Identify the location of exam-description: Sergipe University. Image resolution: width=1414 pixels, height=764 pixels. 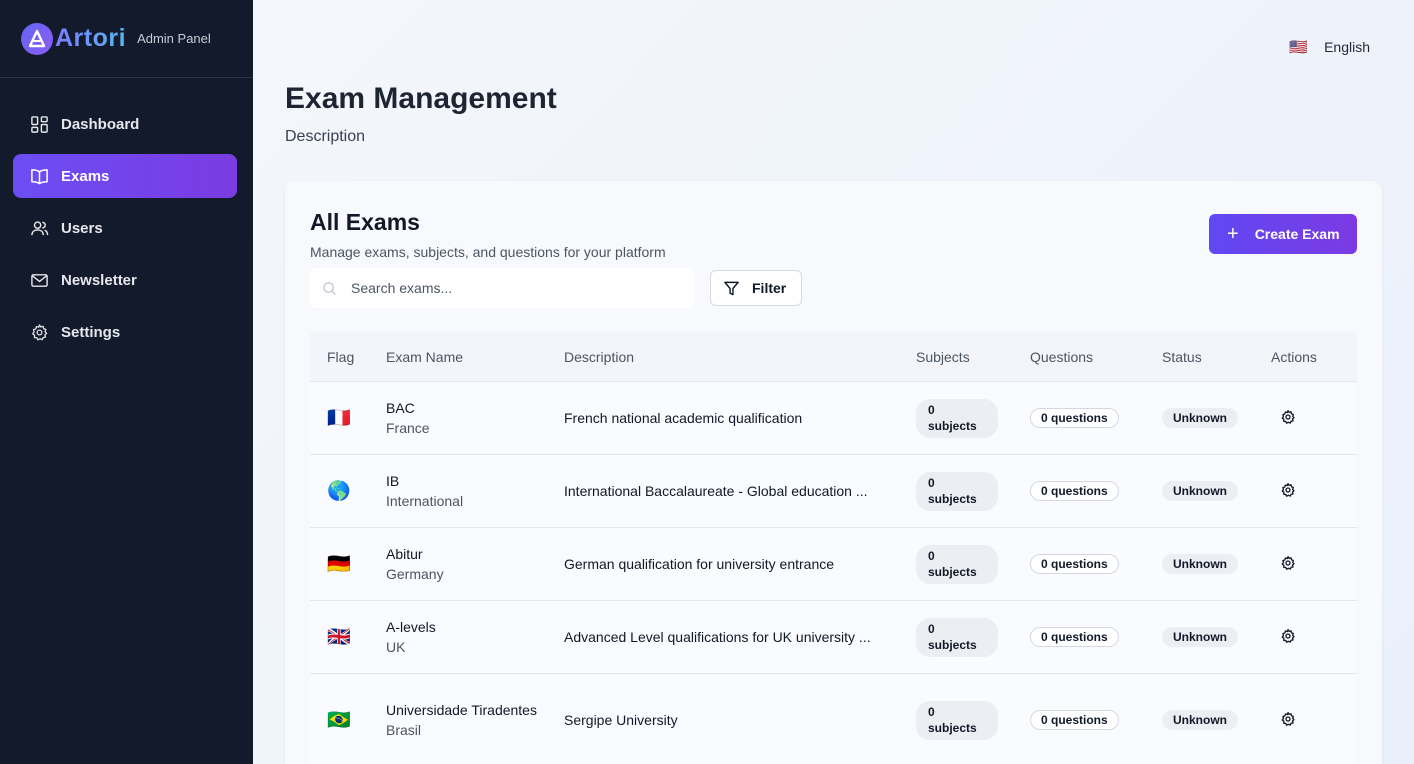
(621, 720).